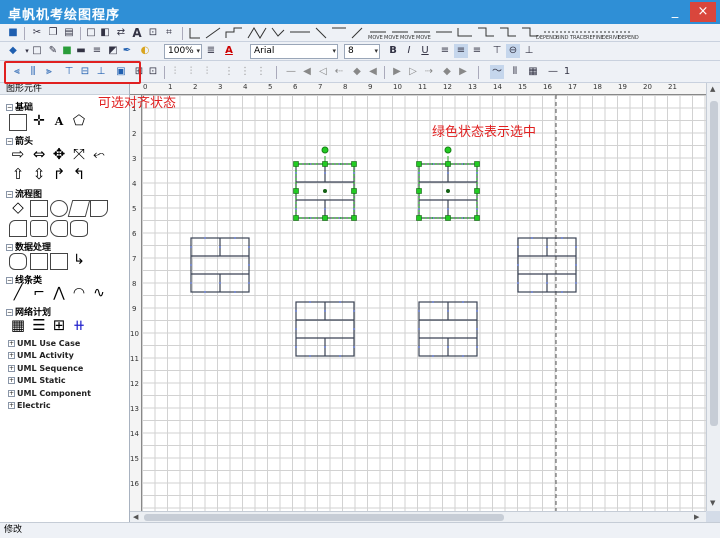 The width and height of the screenshot is (720, 538). Describe the element at coordinates (229, 72) in the screenshot. I see `space-v-icon: ⋮` at that location.